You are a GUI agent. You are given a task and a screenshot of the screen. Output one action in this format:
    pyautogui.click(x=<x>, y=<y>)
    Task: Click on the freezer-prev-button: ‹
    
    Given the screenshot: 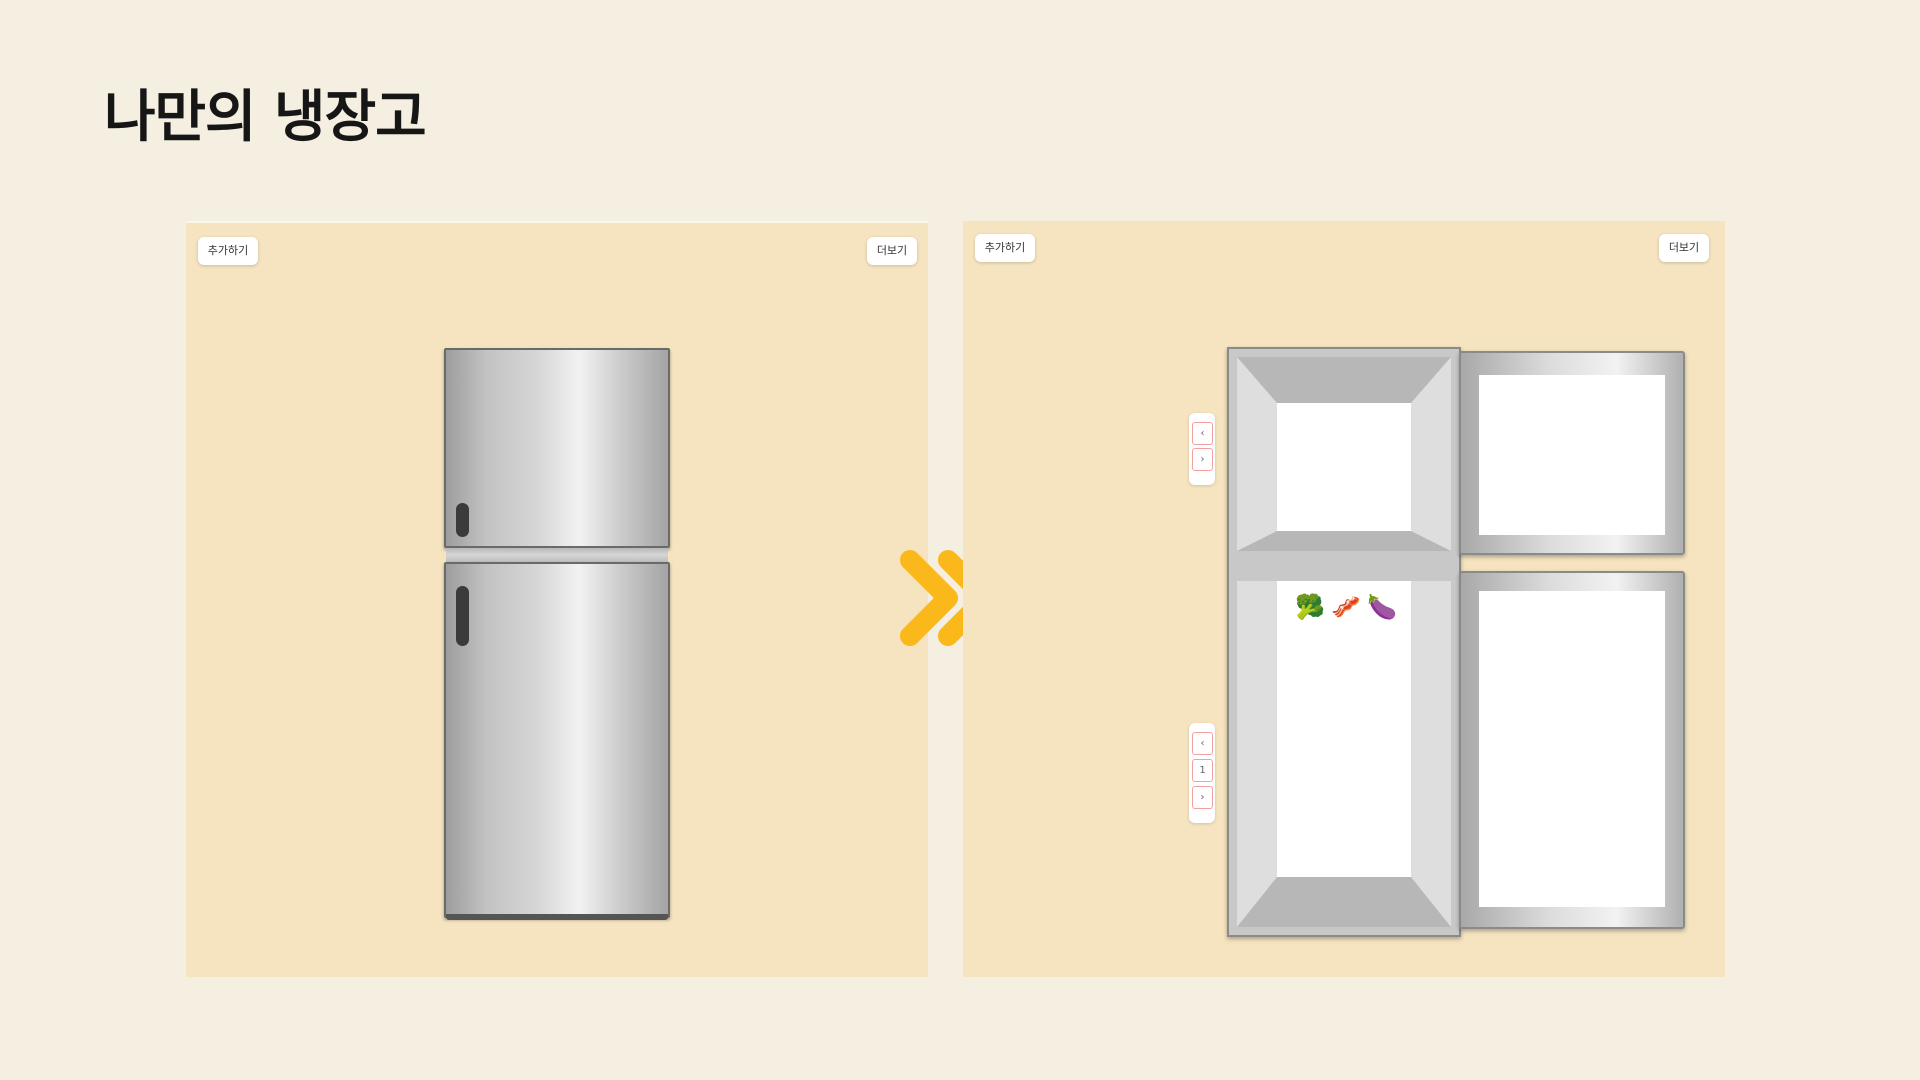 What is the action you would take?
    pyautogui.click(x=1202, y=433)
    